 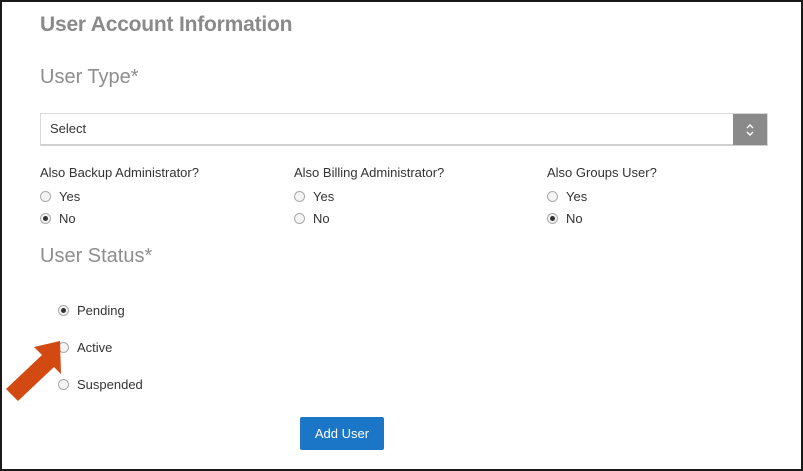 I want to click on groups-user-group: Also Groups User? Yes No, so click(x=602, y=197).